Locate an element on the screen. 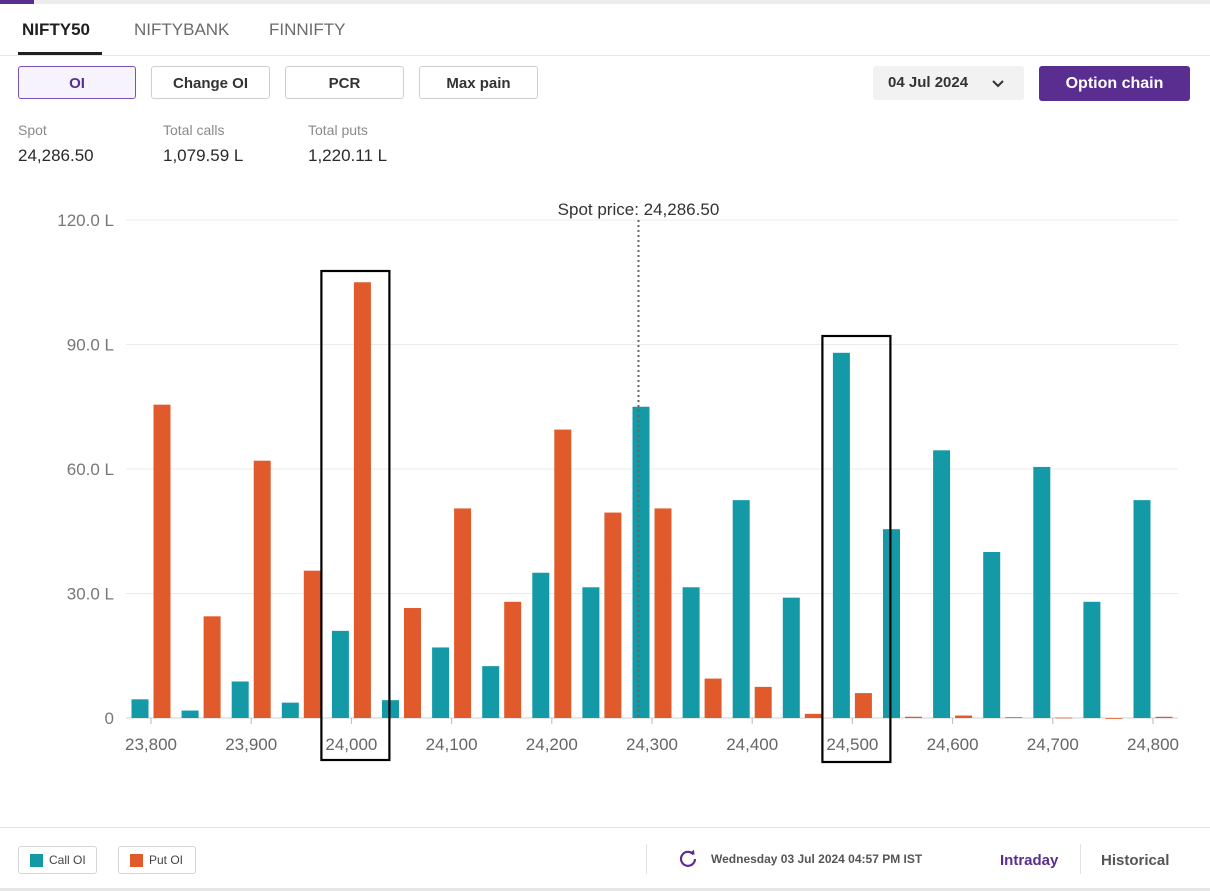 This screenshot has width=1210, height=891. refresh-icon is located at coordinates (688, 860).